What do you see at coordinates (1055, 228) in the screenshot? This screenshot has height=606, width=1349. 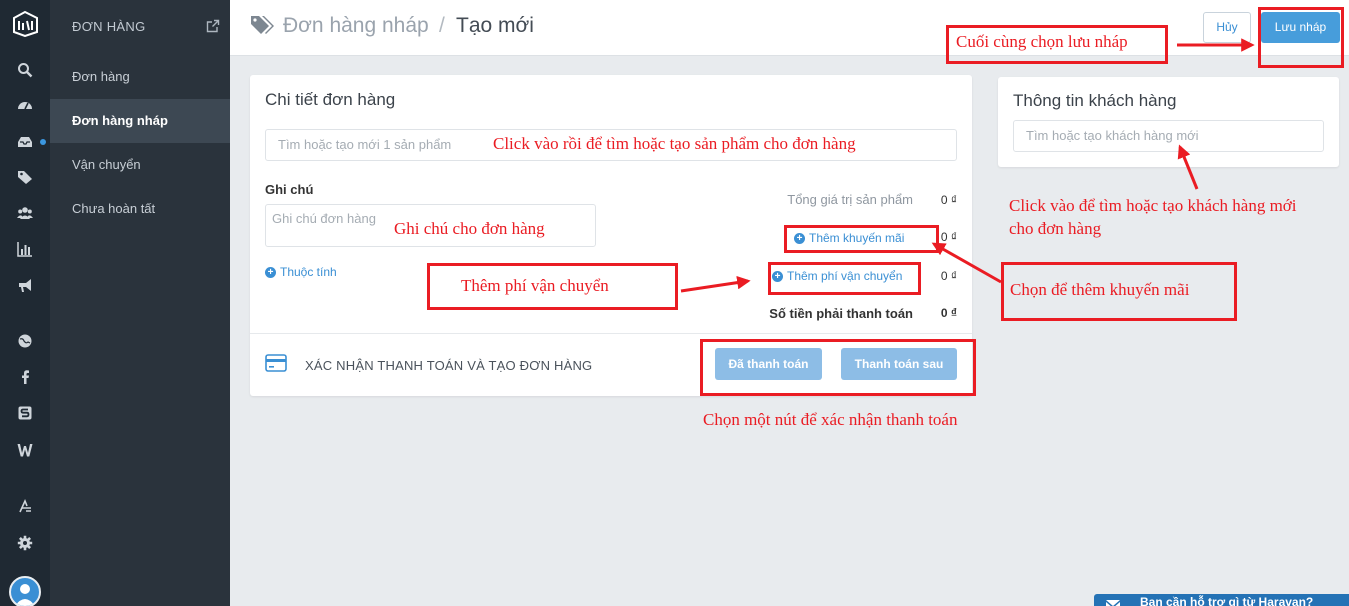 I see `annotation-customer-line2: cho đơn hàng` at bounding box center [1055, 228].